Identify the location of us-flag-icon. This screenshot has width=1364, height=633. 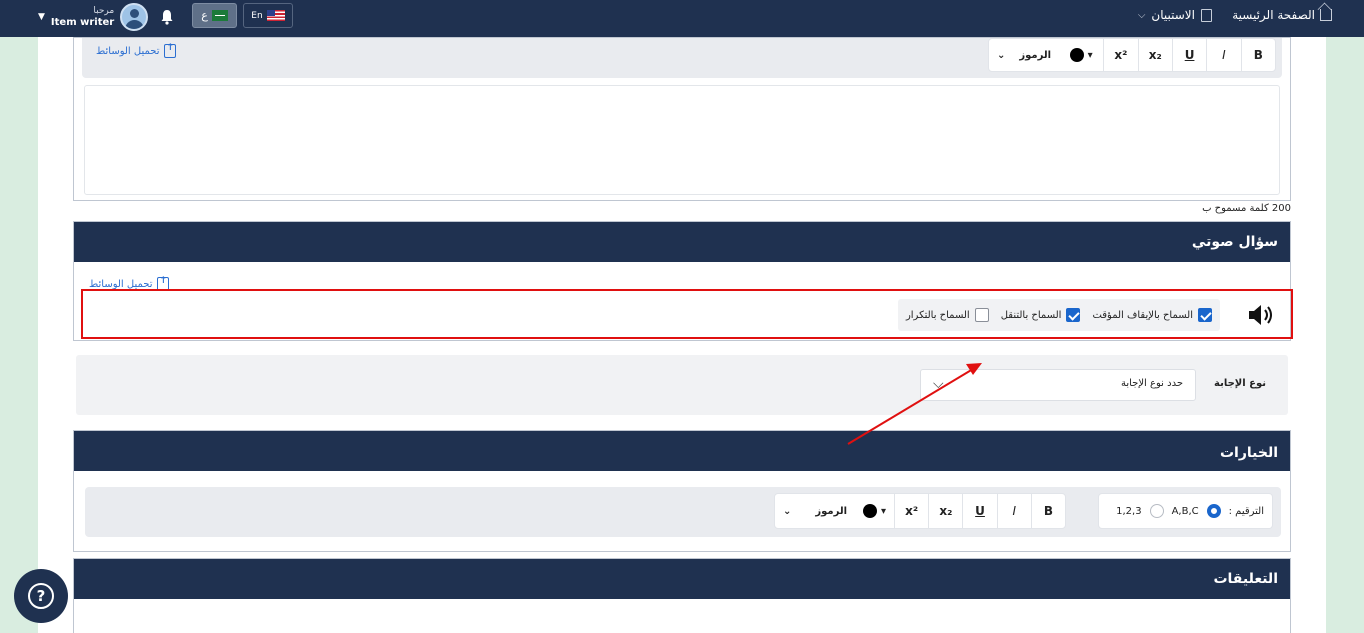
(275, 15).